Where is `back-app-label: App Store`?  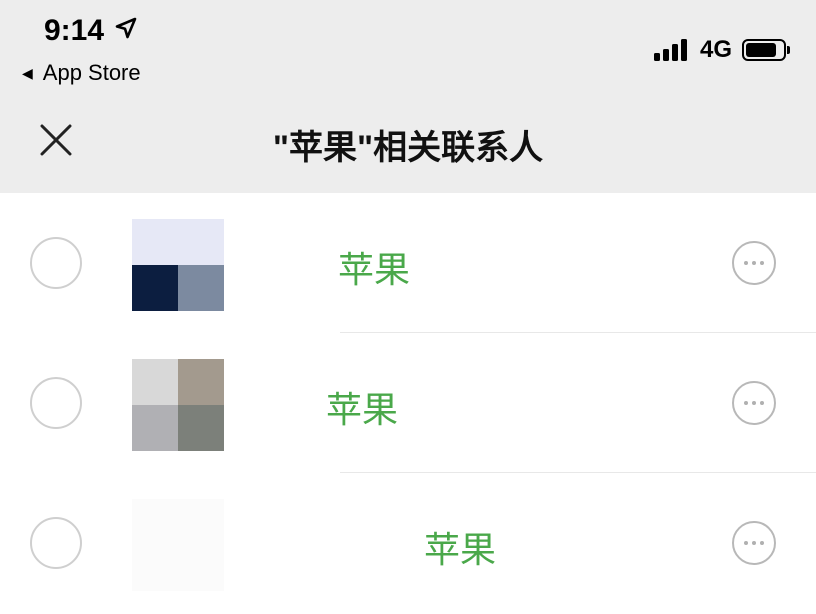 back-app-label: App Store is located at coordinates (91, 72).